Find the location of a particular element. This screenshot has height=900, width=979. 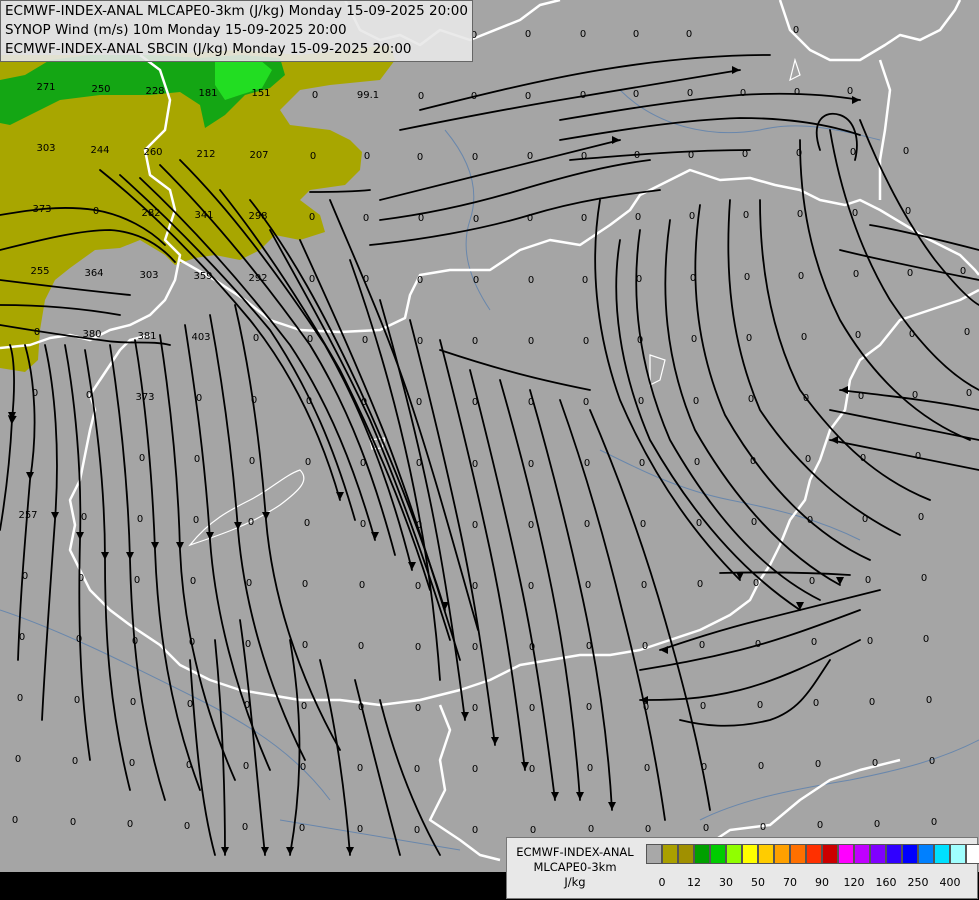

colorbar-label: ECMWF-INDEX-ANAL MLCAPE0-3km J/kg is located at coordinates (575, 867).